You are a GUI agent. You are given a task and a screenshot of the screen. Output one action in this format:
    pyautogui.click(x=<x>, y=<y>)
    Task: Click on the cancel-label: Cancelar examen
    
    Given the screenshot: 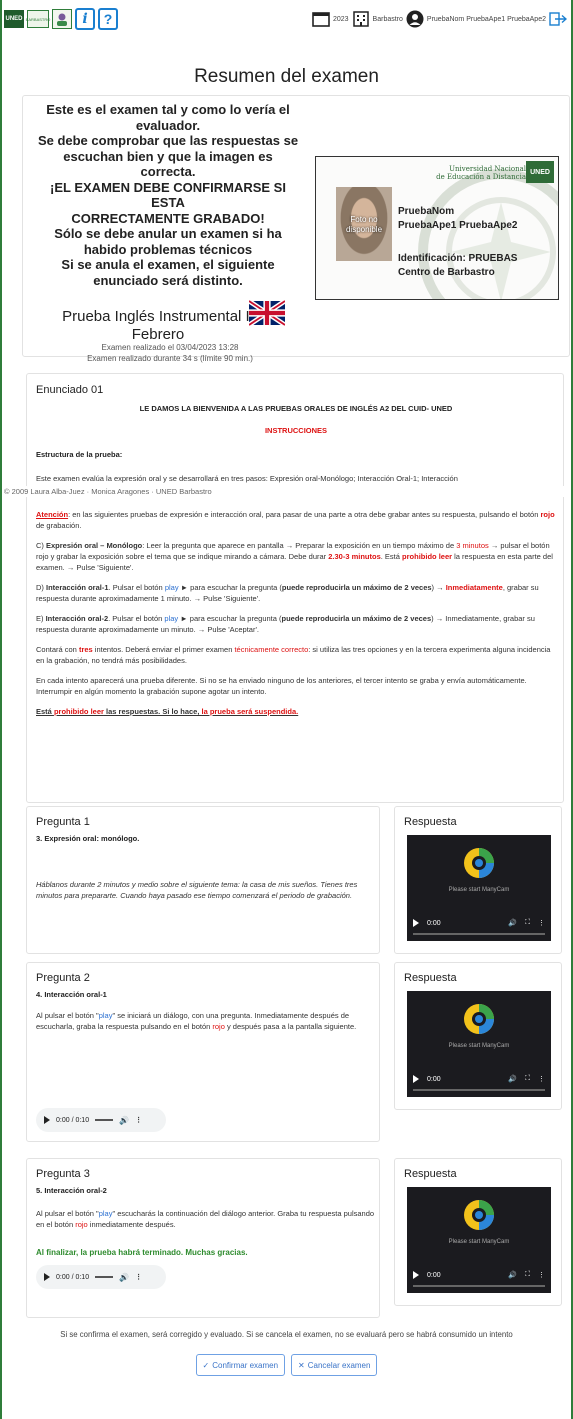 What is the action you would take?
    pyautogui.click(x=339, y=1365)
    